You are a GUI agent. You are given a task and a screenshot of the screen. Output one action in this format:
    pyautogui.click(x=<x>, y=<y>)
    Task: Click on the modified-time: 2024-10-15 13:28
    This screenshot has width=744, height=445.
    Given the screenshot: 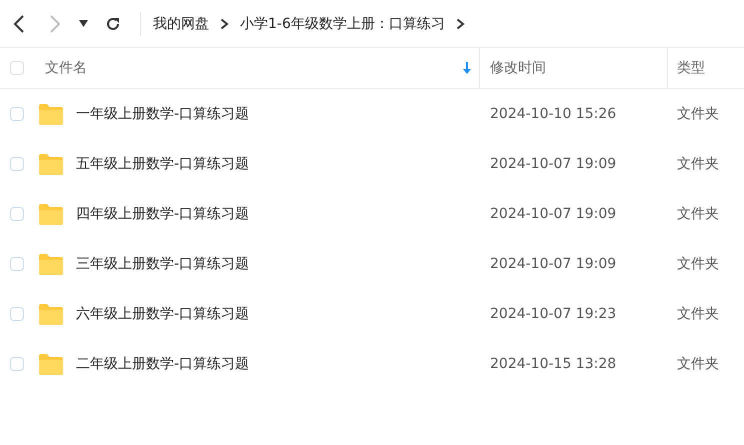 What is the action you would take?
    pyautogui.click(x=553, y=364)
    